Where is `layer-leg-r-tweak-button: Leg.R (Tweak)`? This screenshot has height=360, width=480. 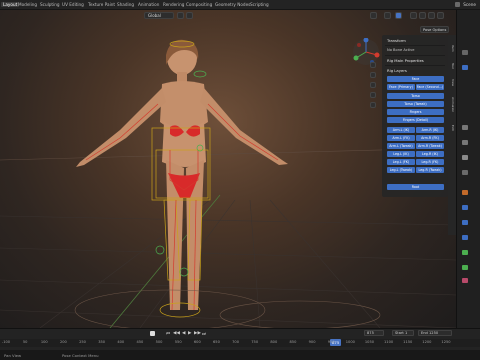
layer-leg-r-tweak-button: Leg.R (Tweak) is located at coordinates (430, 170).